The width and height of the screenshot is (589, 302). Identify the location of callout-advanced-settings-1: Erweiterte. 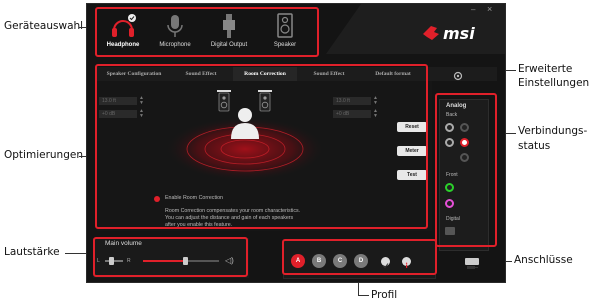
(545, 69).